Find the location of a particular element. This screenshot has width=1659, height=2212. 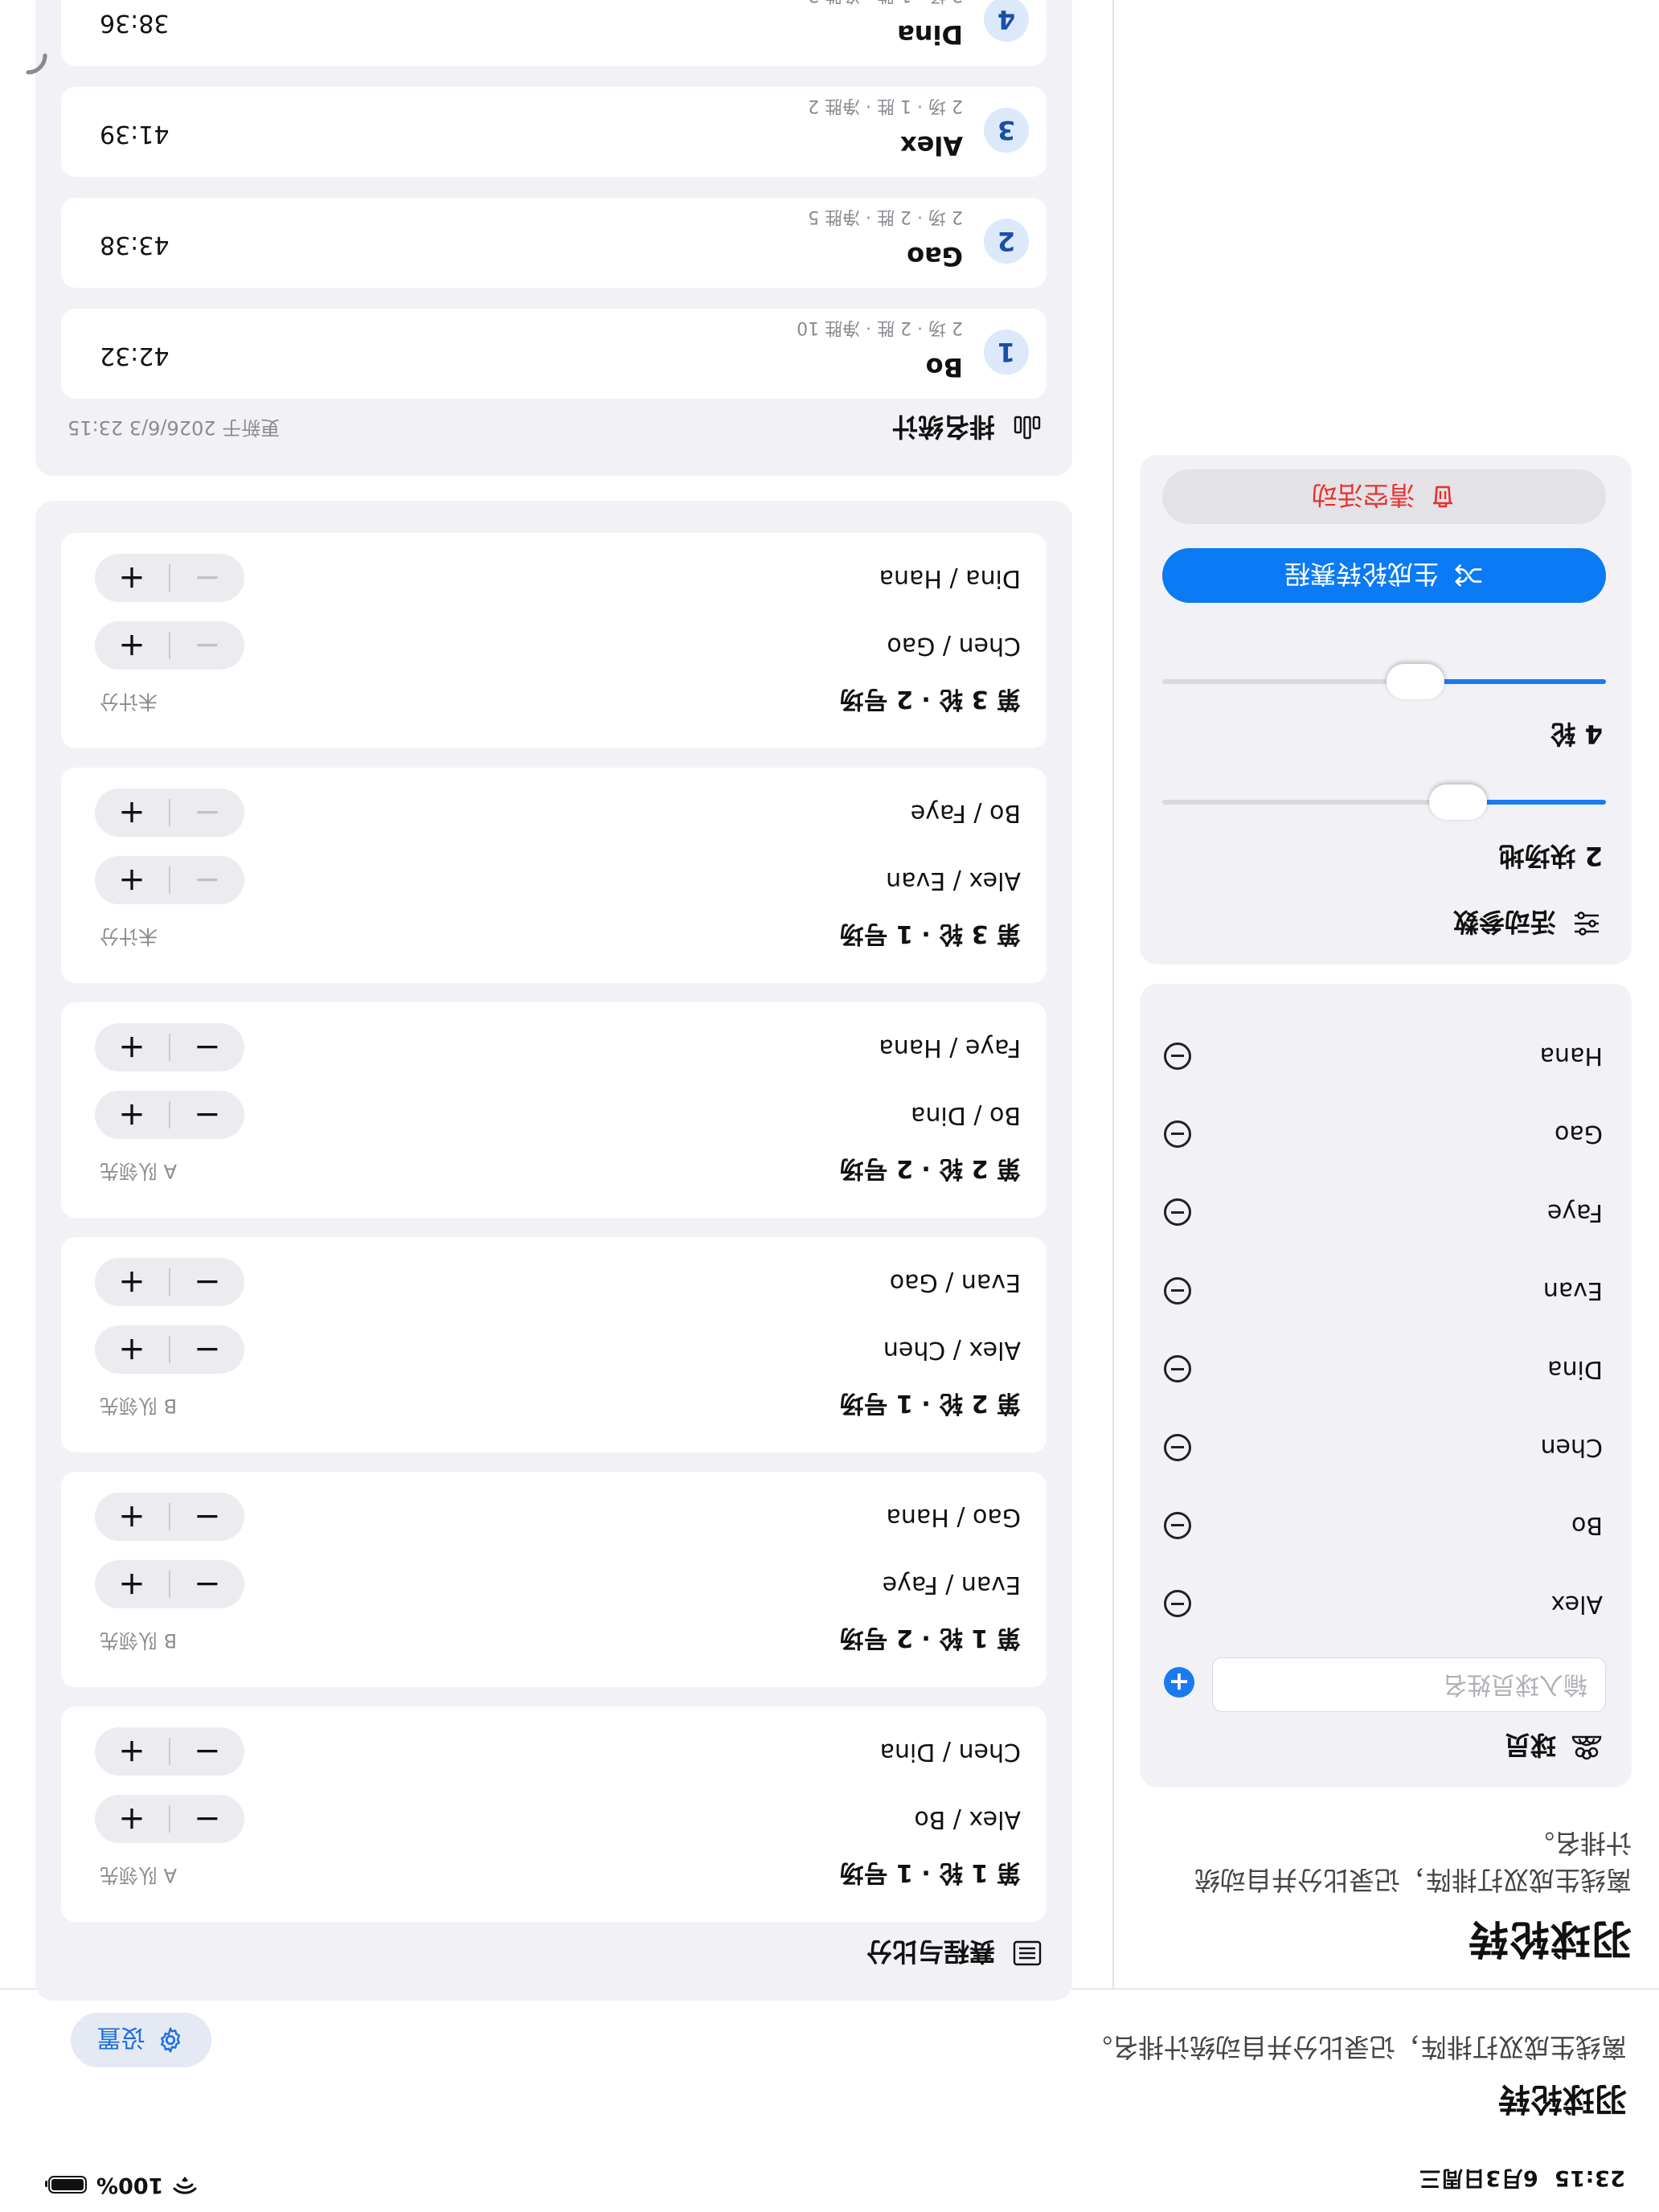

generate-label: 生成轮转赛程 is located at coordinates (1362, 574).